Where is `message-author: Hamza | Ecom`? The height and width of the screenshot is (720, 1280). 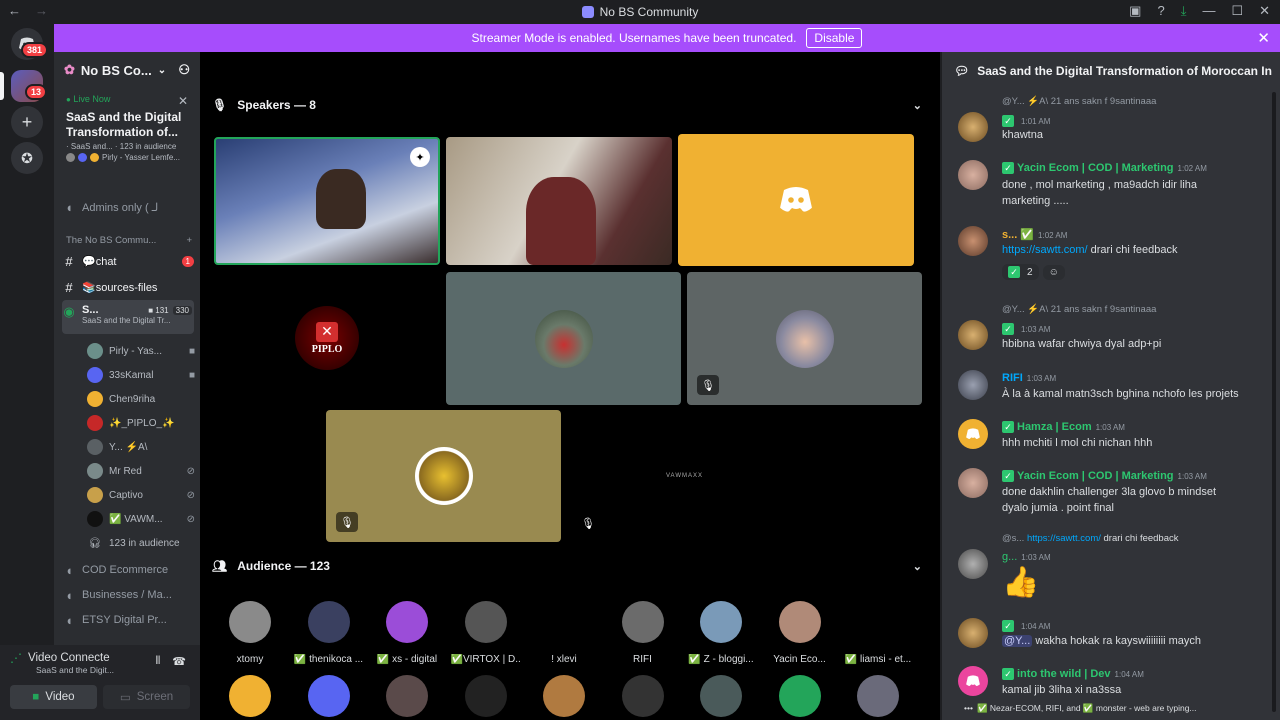 message-author: Hamza | Ecom is located at coordinates (1054, 427).